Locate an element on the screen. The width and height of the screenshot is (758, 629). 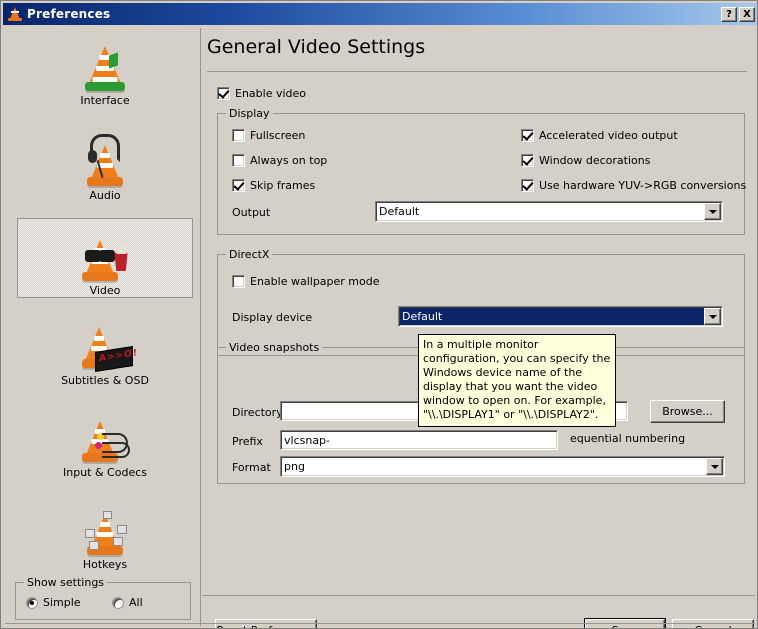
output-select: Default is located at coordinates (549, 211).